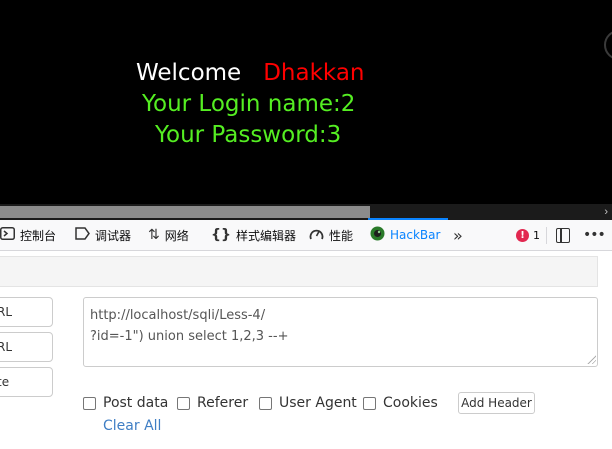 Image resolution: width=612 pixels, height=449 pixels. Describe the element at coordinates (410, 403) in the screenshot. I see `cookies-label: Cookies` at that location.